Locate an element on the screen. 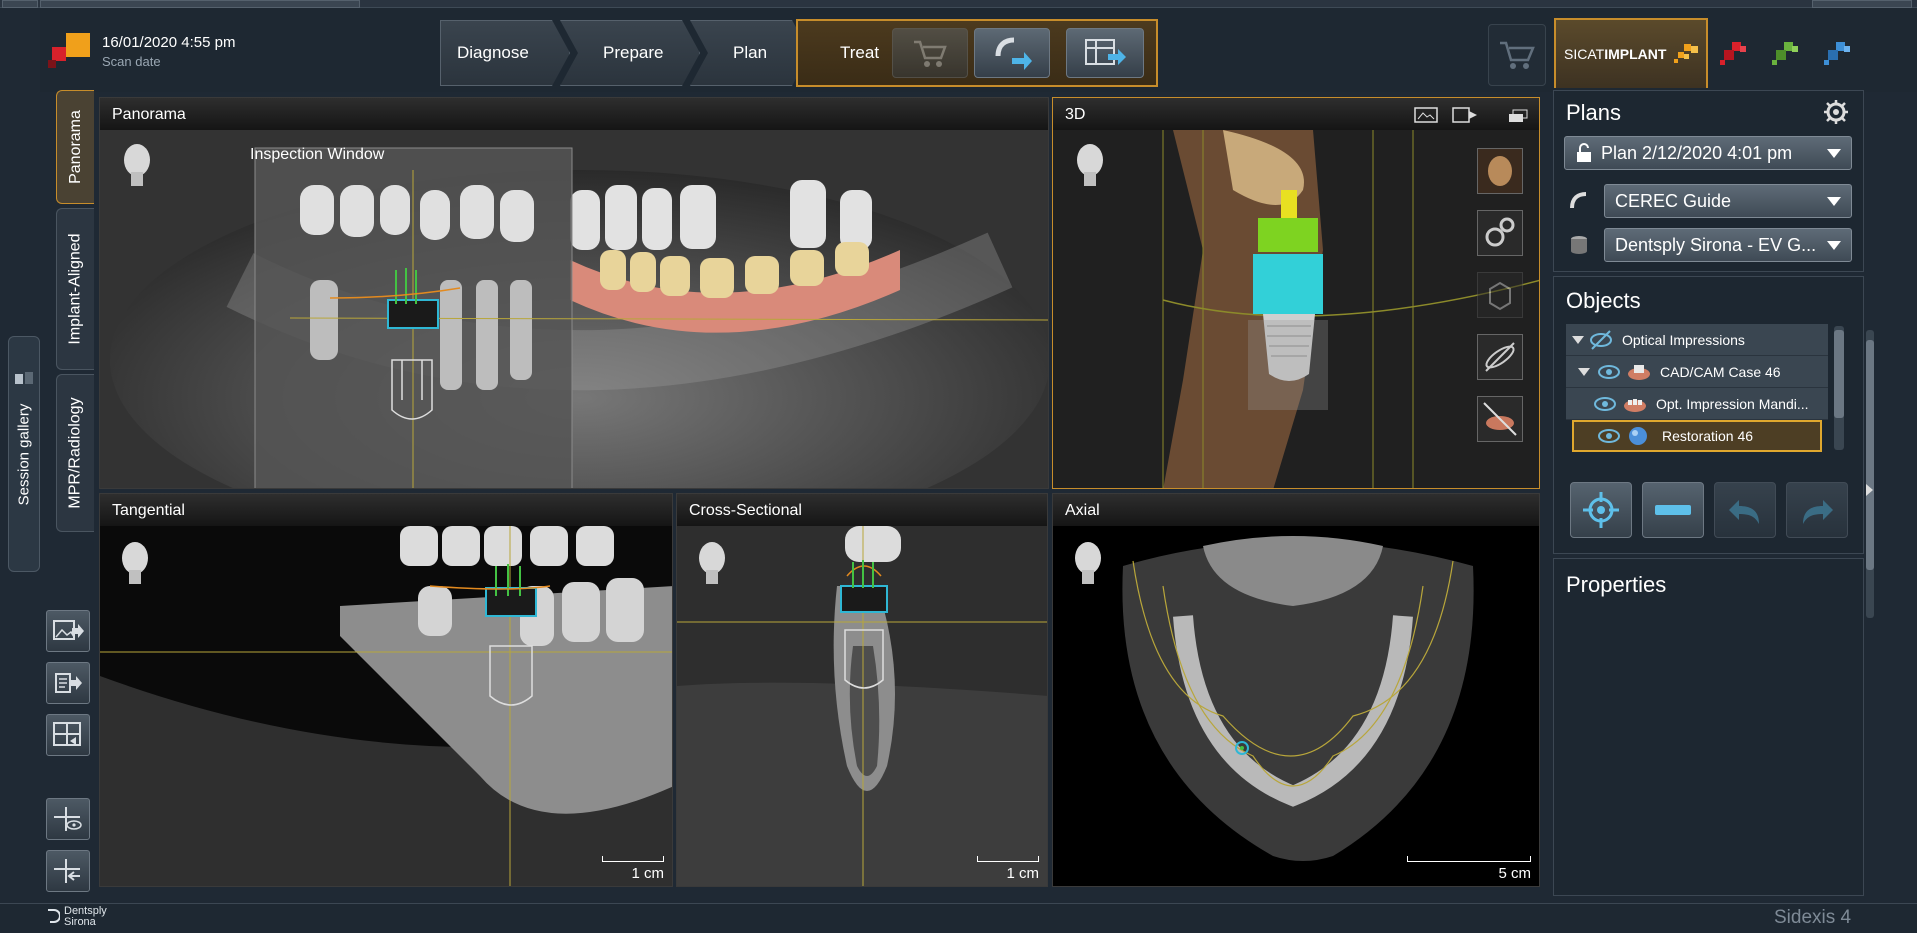 This screenshot has width=1917, height=933. guide-export-icon is located at coordinates (1013, 53).